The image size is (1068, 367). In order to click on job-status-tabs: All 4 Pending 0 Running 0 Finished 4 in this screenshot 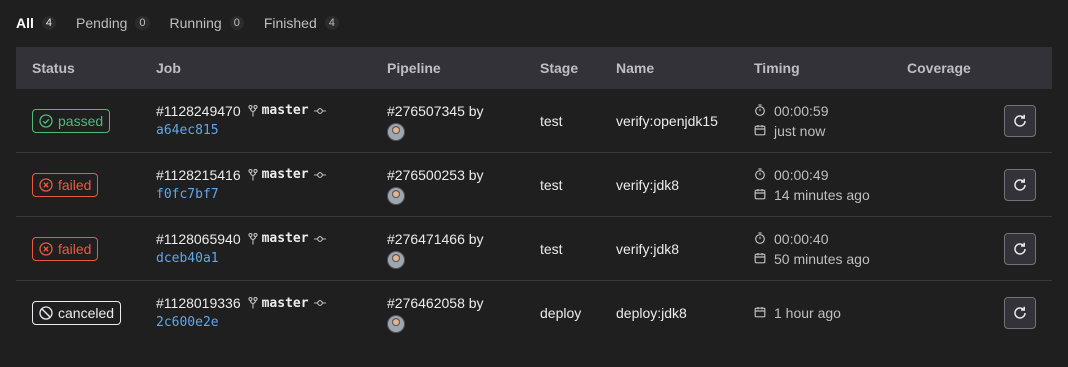, I will do `click(534, 23)`.